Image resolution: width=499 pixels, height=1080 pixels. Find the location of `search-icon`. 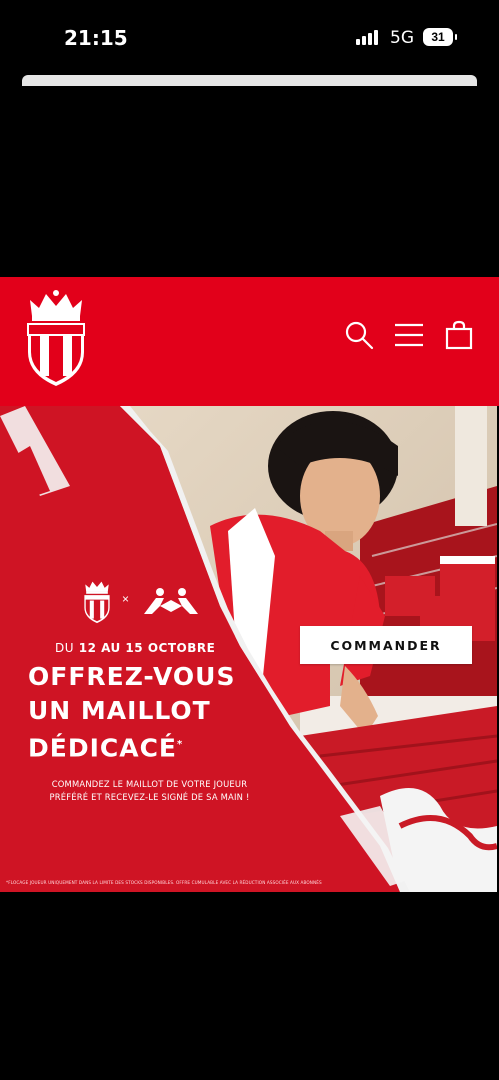

search-icon is located at coordinates (359, 335).